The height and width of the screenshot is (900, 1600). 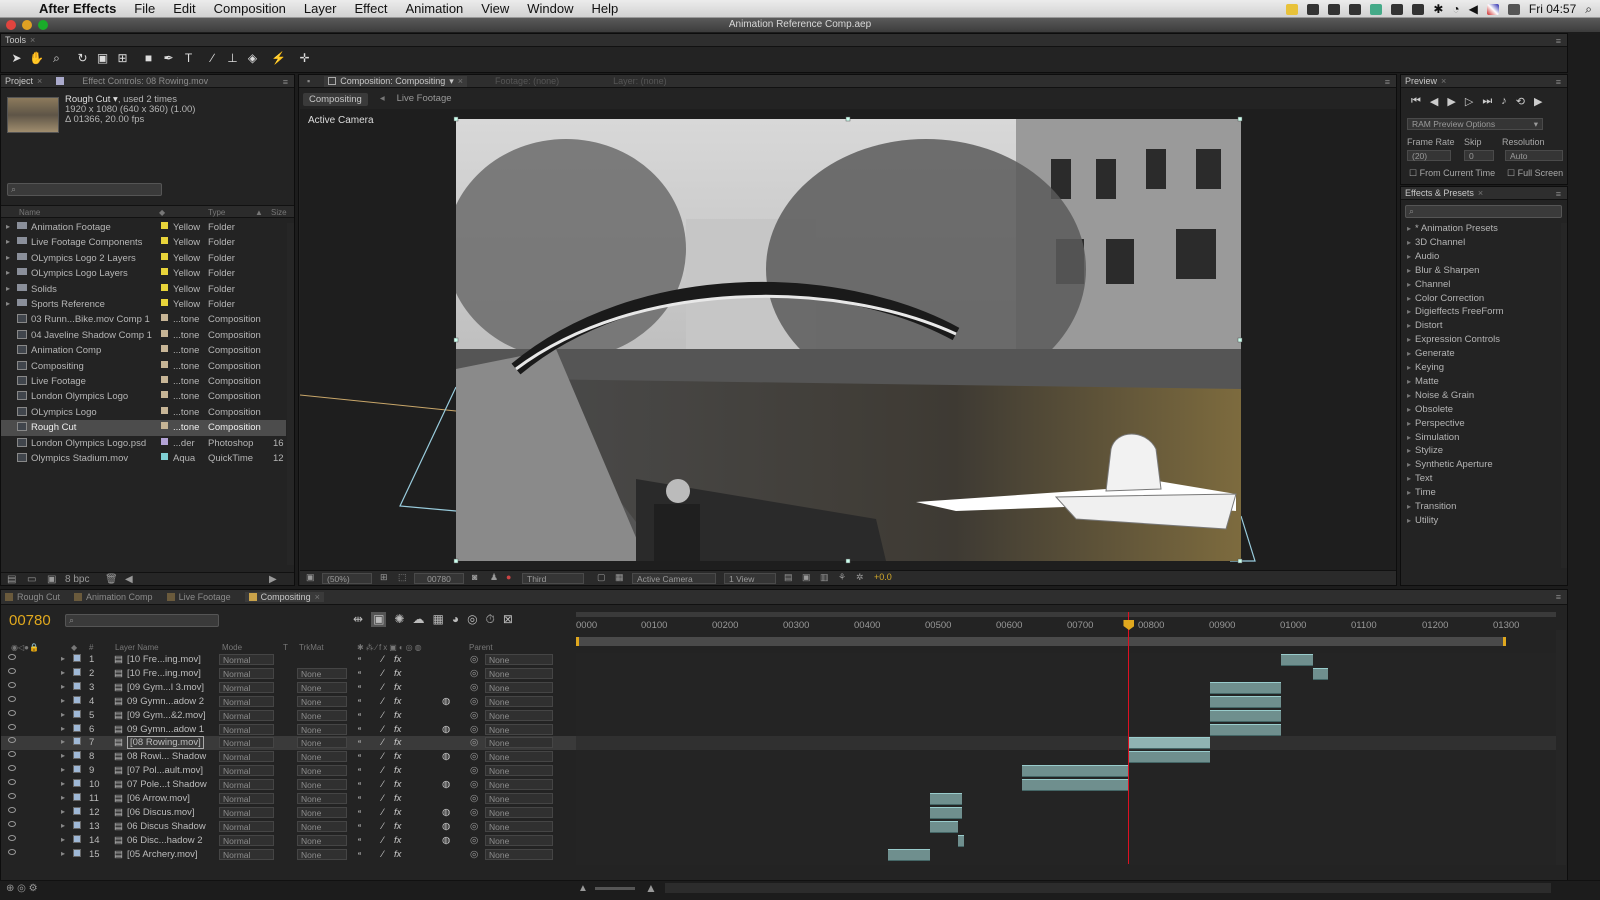 What do you see at coordinates (36, 58) in the screenshot?
I see `hand-tool-icon: ✋` at bounding box center [36, 58].